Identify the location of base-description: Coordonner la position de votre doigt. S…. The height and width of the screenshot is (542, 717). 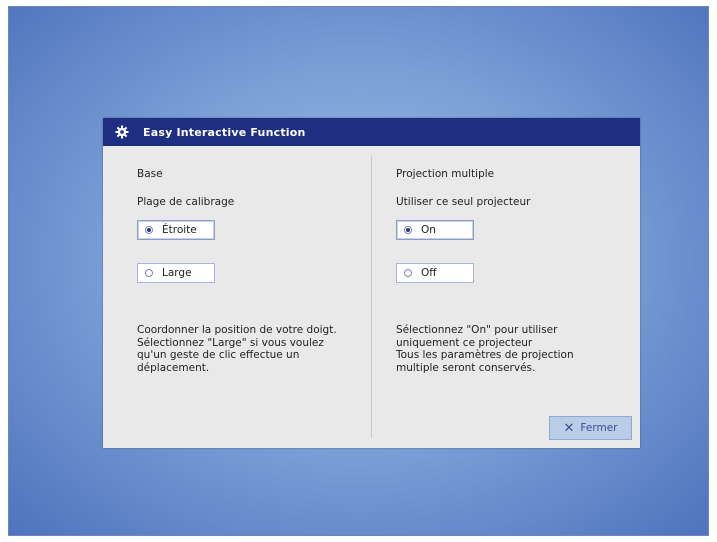
(237, 349).